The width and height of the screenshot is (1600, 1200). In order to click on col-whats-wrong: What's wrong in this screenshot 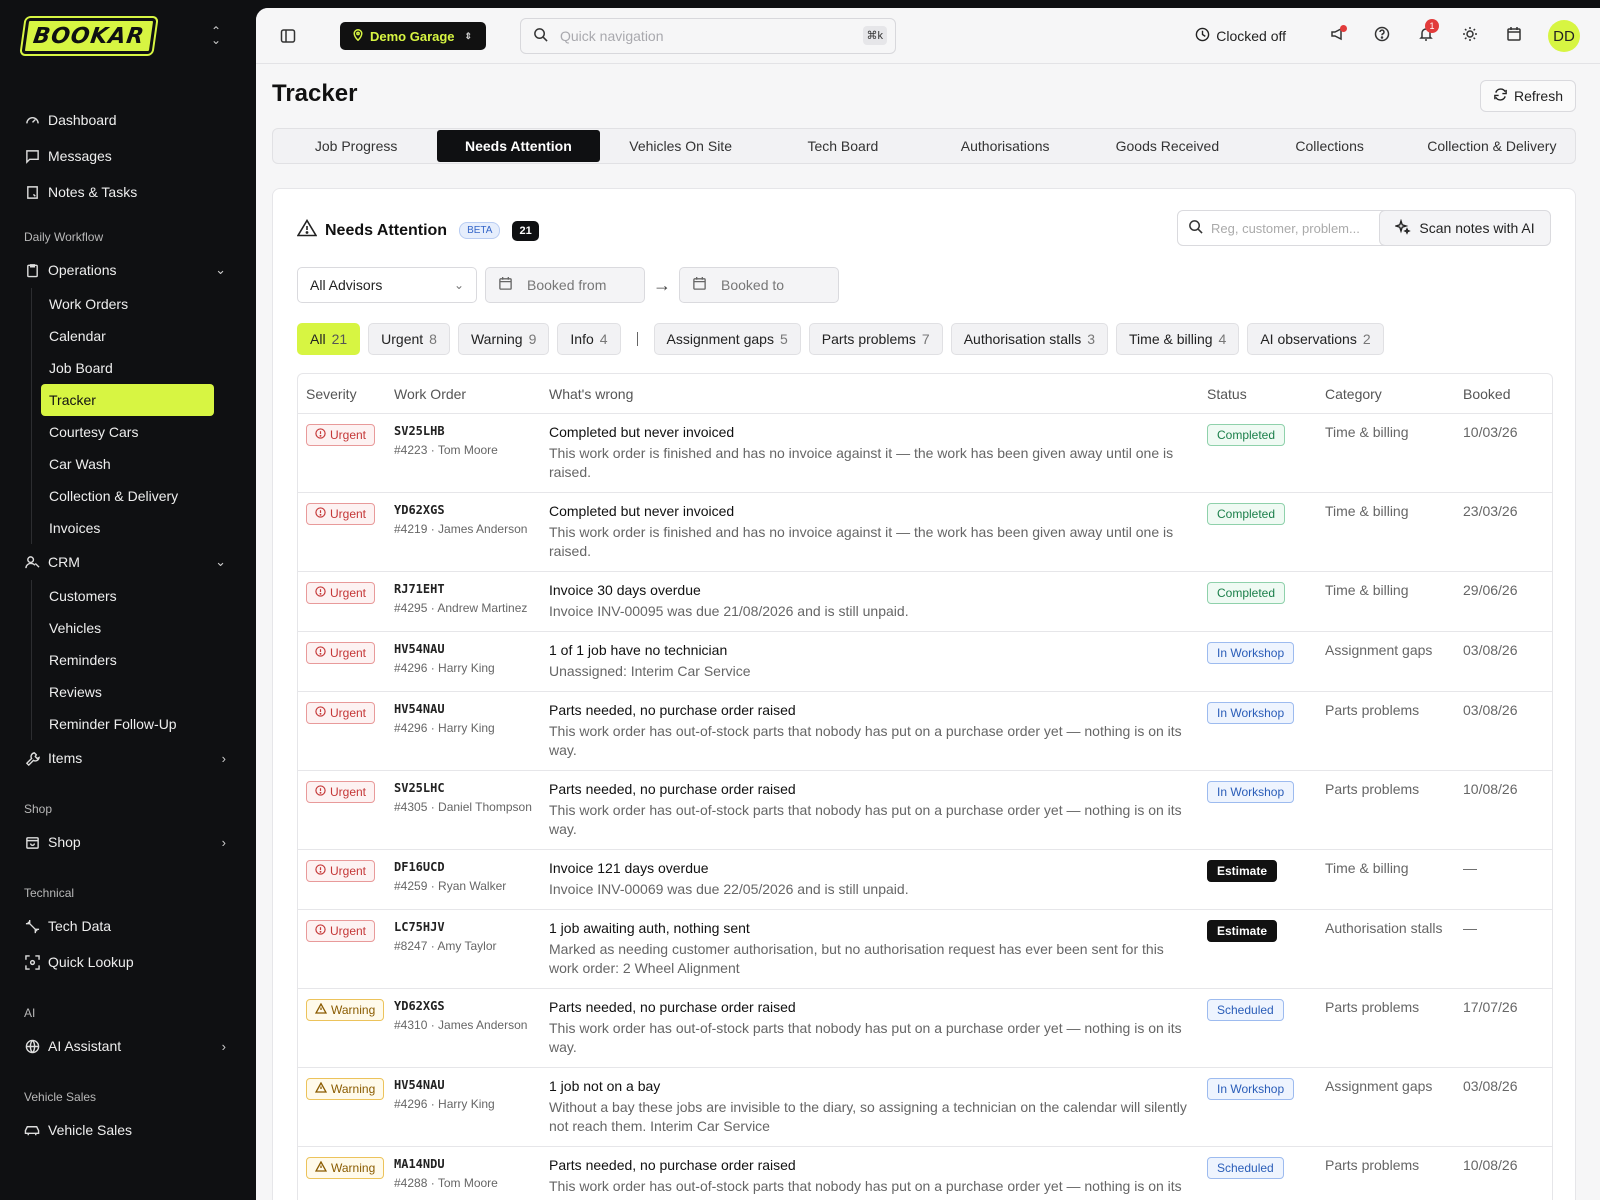, I will do `click(878, 394)`.